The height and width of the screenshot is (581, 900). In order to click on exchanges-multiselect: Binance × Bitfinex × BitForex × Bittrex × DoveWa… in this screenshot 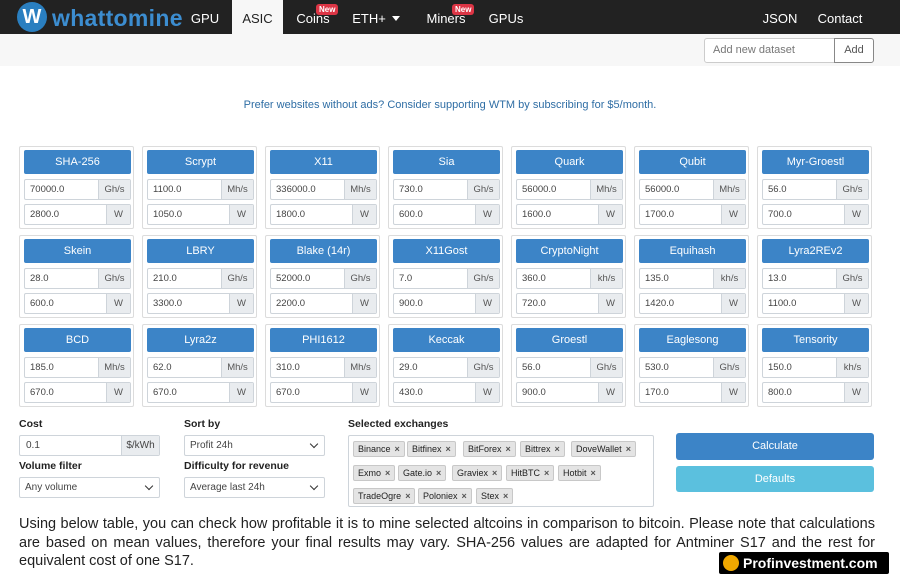, I will do `click(501, 471)`.